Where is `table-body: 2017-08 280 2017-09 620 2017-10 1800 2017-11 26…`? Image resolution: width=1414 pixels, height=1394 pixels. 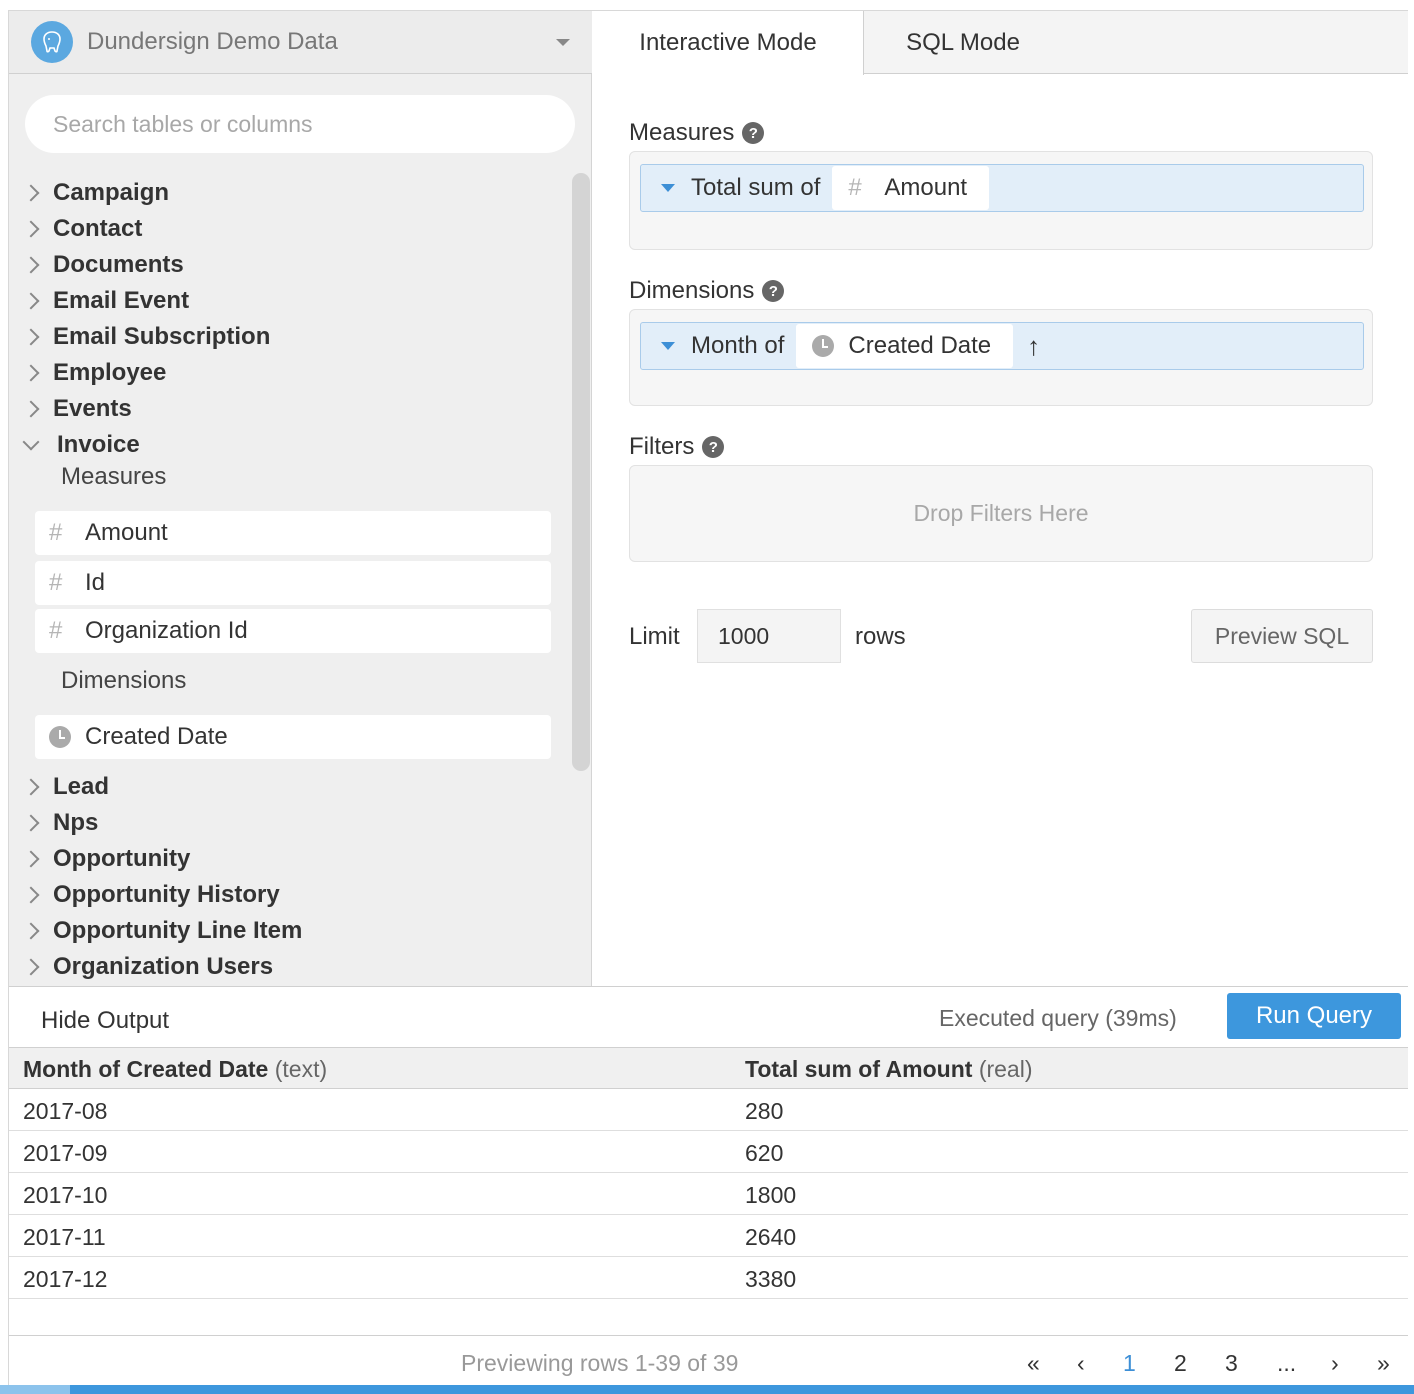
table-body: 2017-08 280 2017-09 620 2017-10 1800 2017-11 26… is located at coordinates (708, 1194).